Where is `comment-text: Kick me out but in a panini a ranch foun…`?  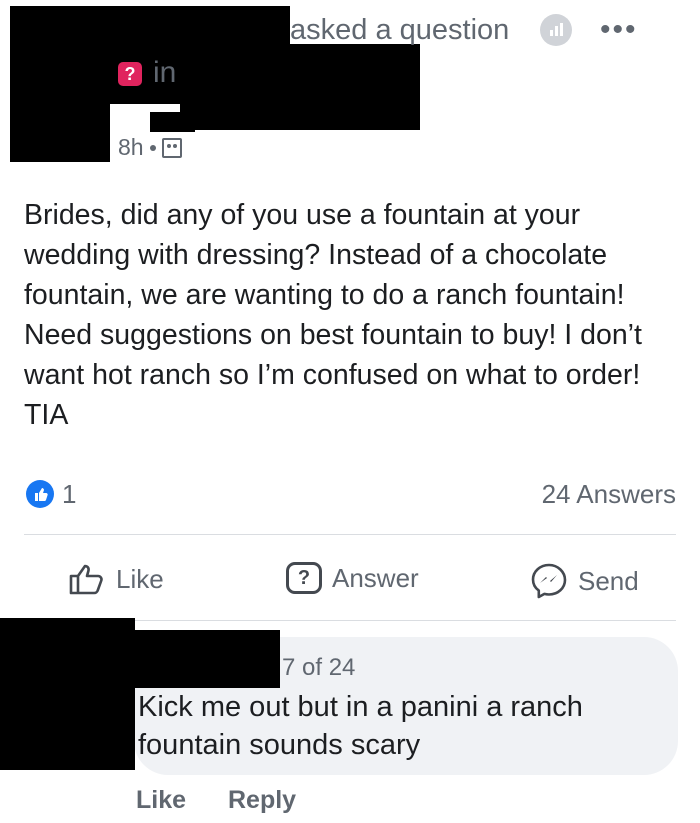
comment-text: Kick me out but in a panini a ranch foun… is located at coordinates (360, 726).